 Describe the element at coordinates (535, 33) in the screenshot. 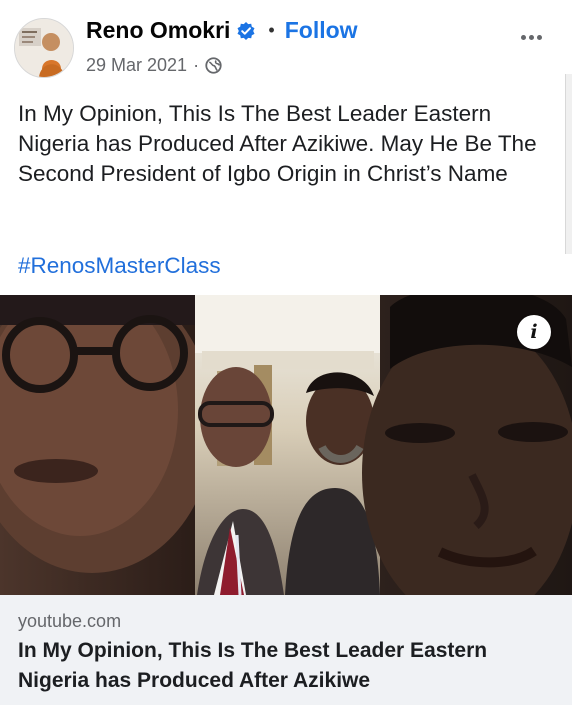

I see `more-options-icon` at that location.